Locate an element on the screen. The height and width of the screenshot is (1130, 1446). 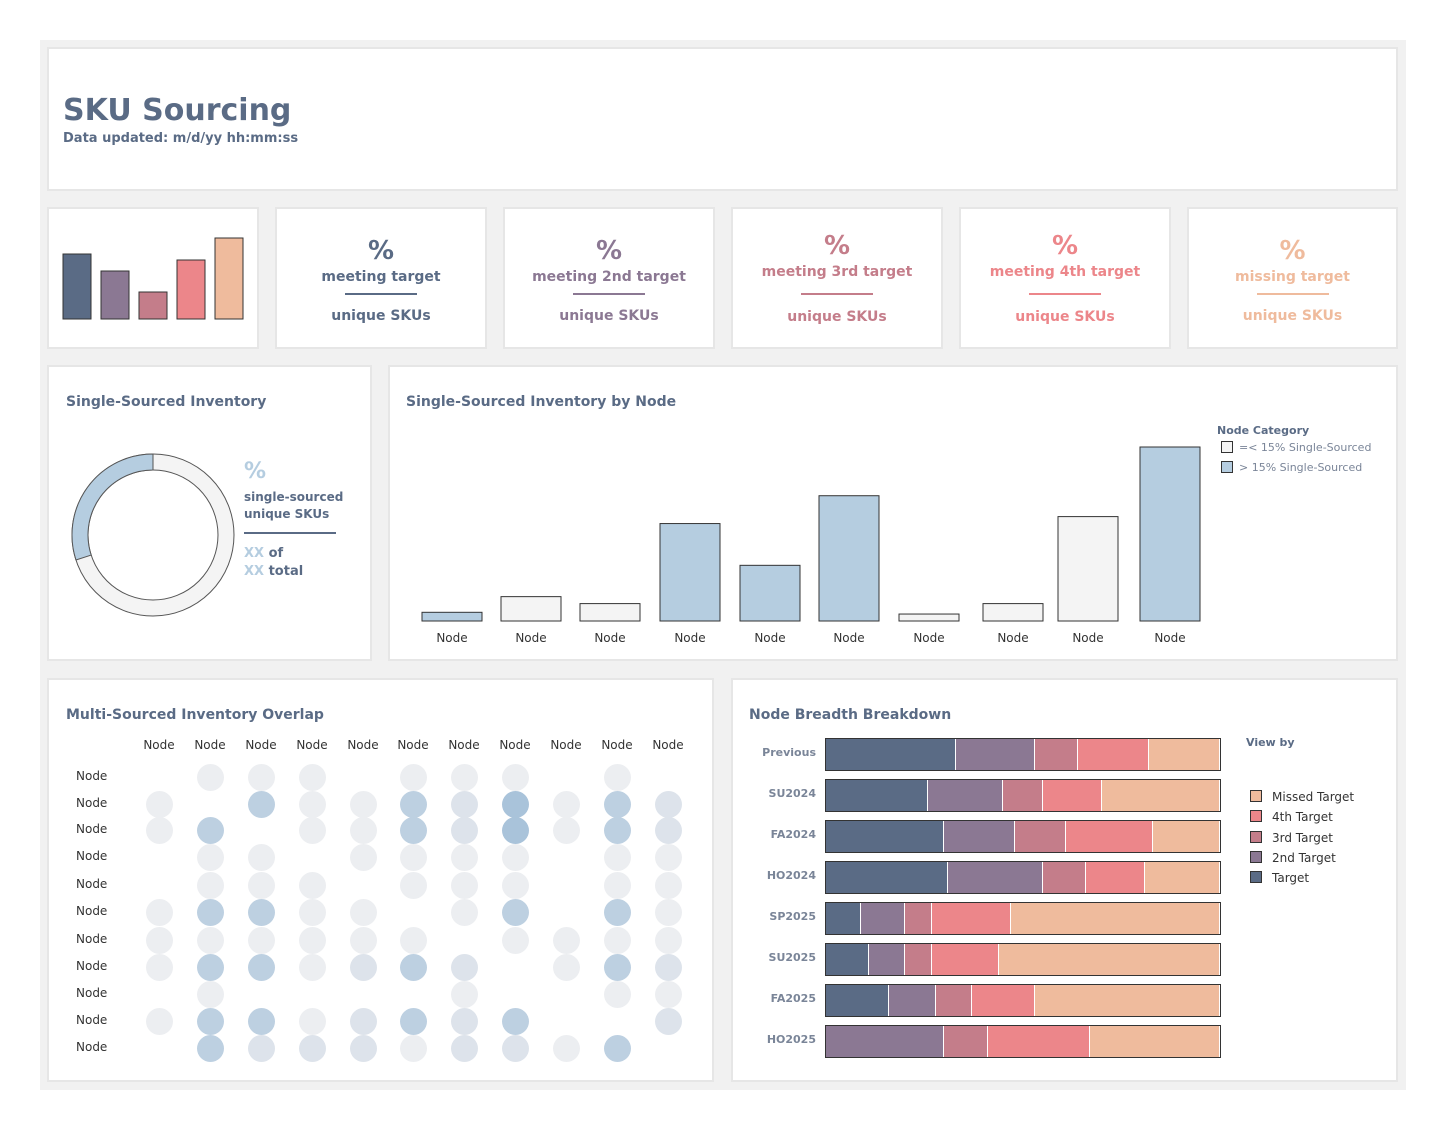
legend-item-high: > 15% Single-Sourced is located at coordinates (1291, 467).